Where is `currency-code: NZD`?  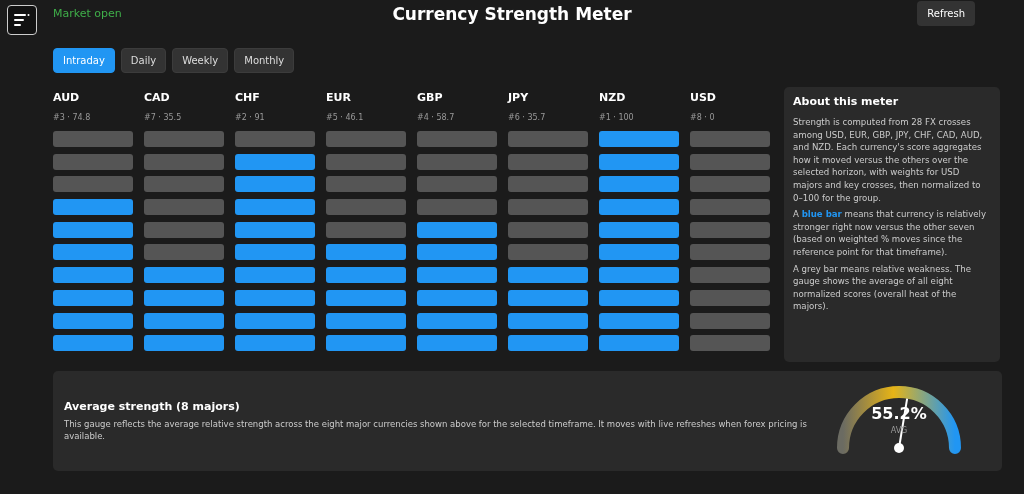
currency-code: NZD is located at coordinates (613, 98).